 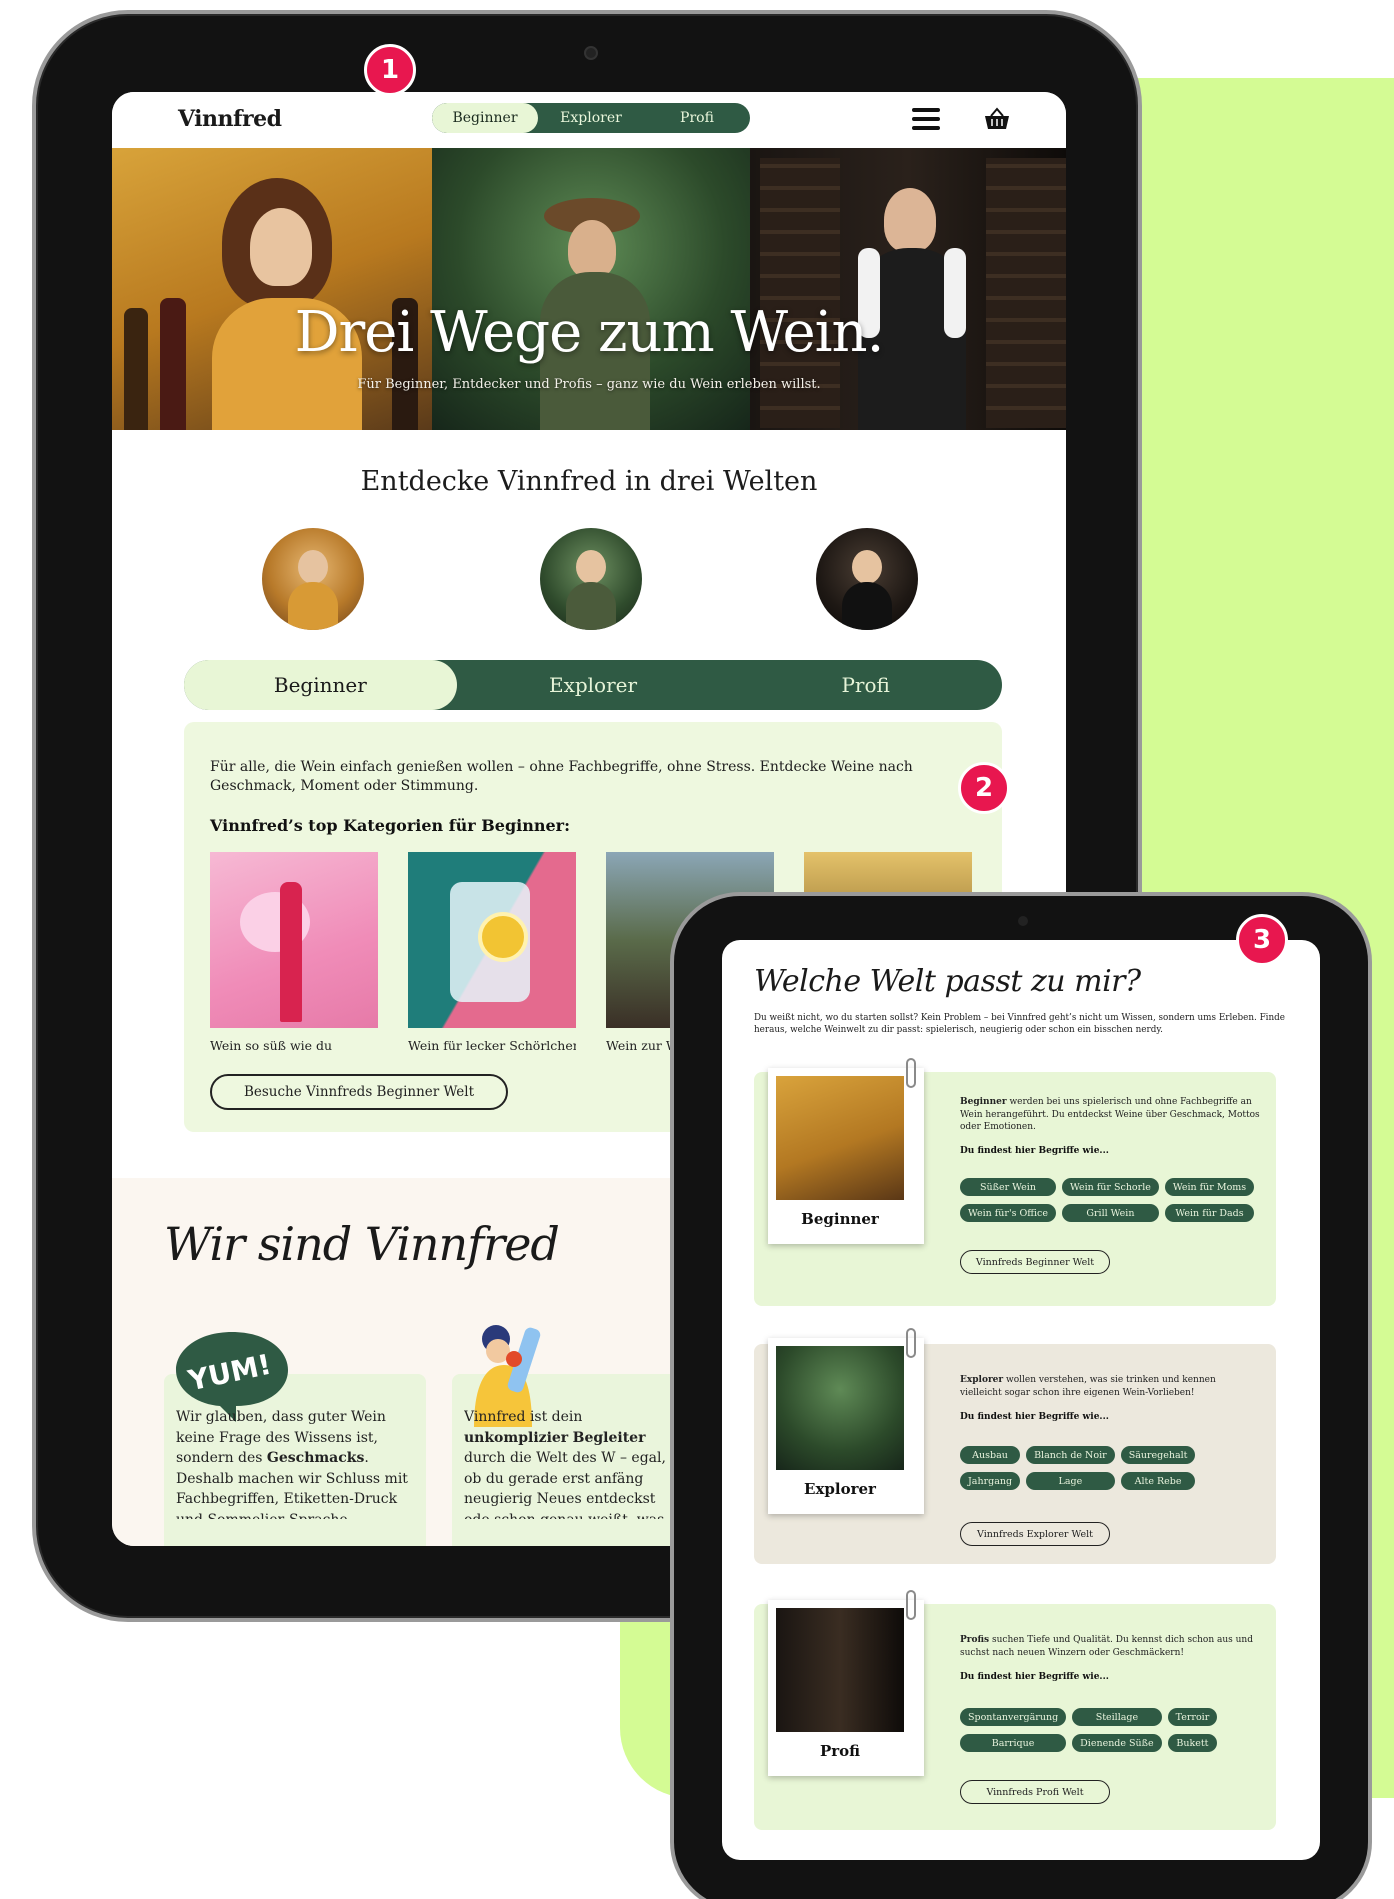 I want to click on category-label: Wein für lecker Schörlchen, so click(x=492, y=1045).